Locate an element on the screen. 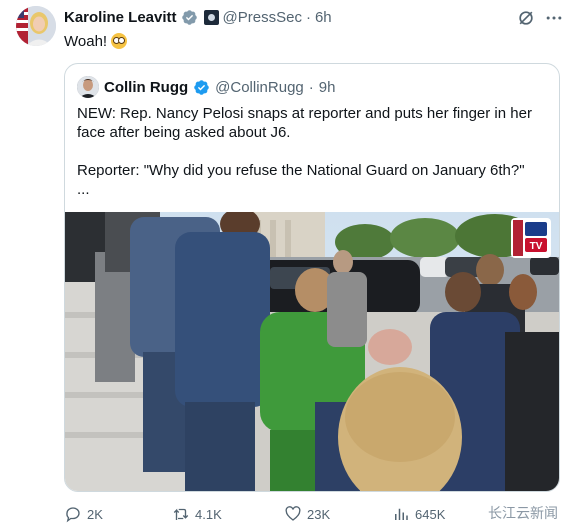  government-affiliation-icon is located at coordinates (211, 17).